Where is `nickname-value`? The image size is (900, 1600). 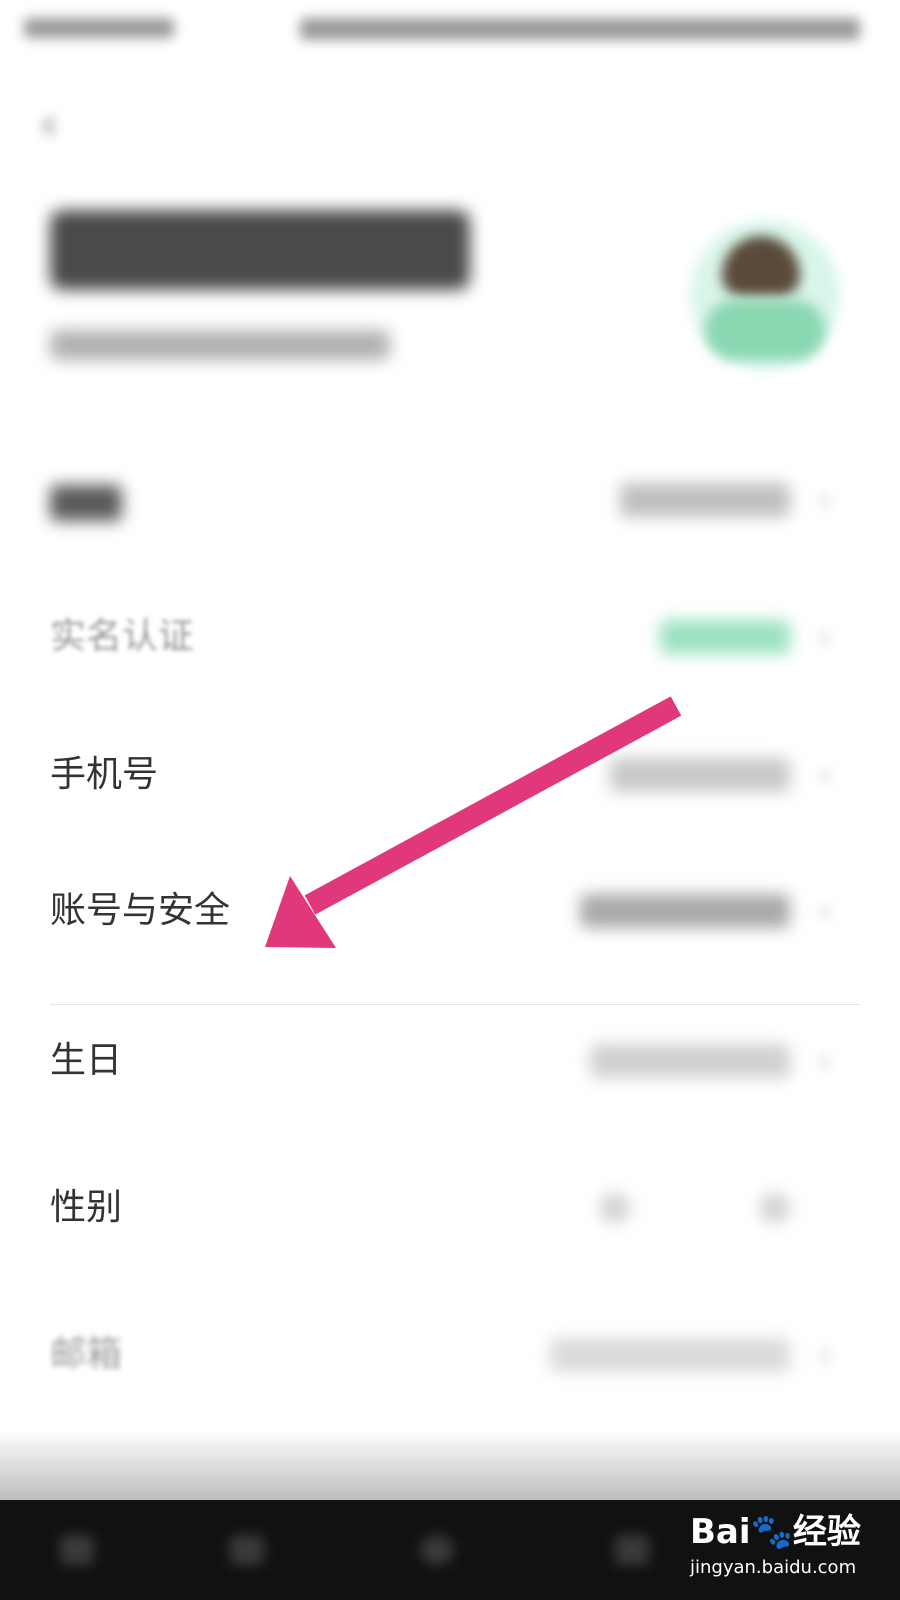
nickname-value is located at coordinates (705, 500).